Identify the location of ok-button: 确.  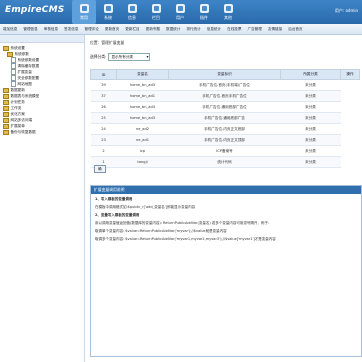
(100, 169).